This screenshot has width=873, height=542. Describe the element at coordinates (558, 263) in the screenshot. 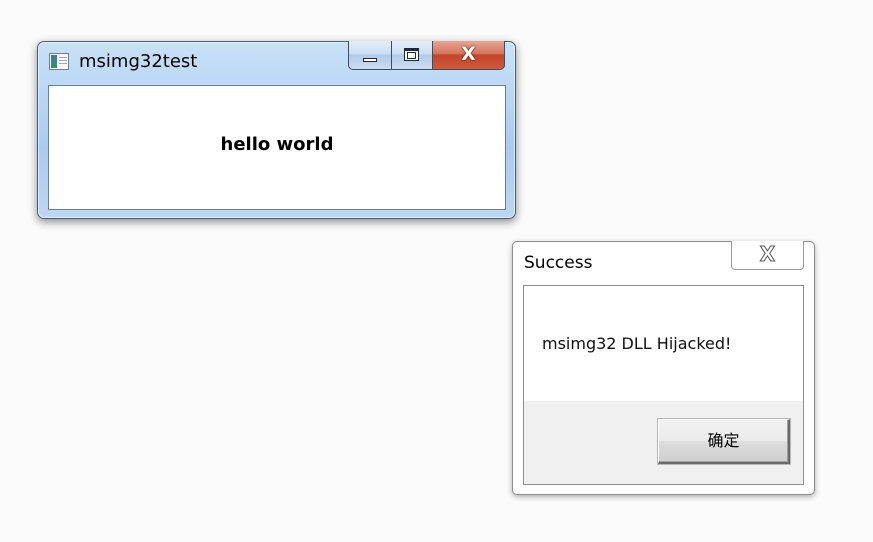

I see `message-box-title: Success` at that location.